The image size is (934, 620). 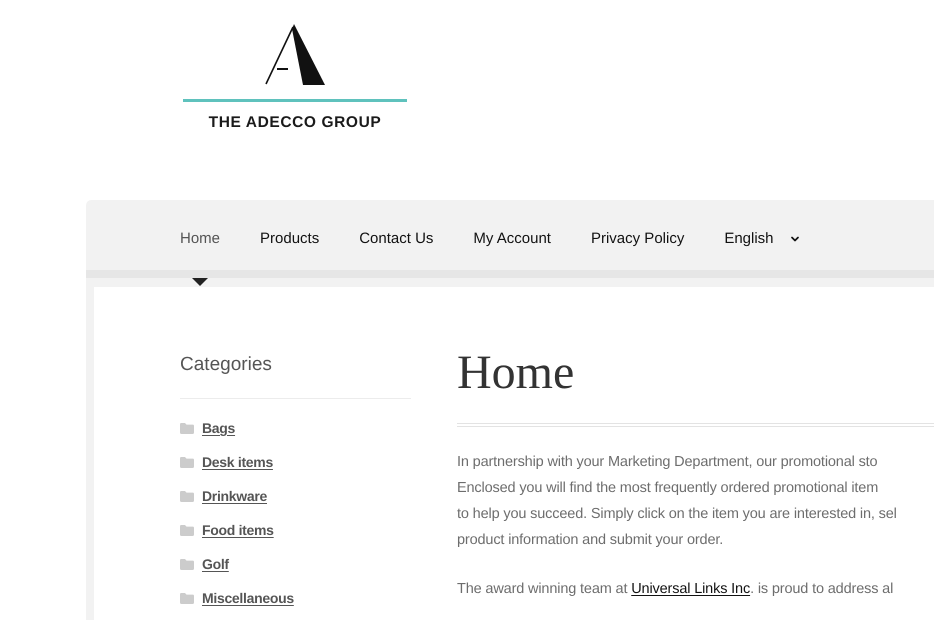 What do you see at coordinates (215, 564) in the screenshot?
I see `category-link: Golf` at bounding box center [215, 564].